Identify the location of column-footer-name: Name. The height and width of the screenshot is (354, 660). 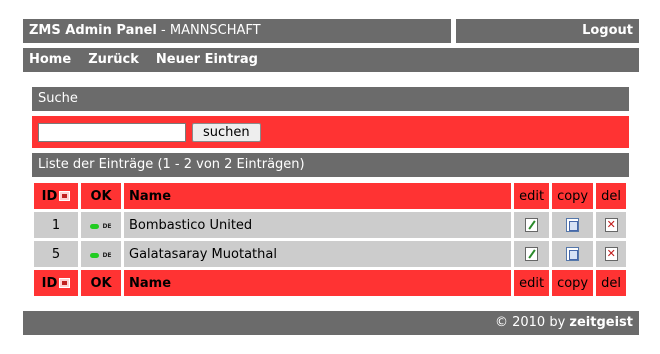
(318, 283).